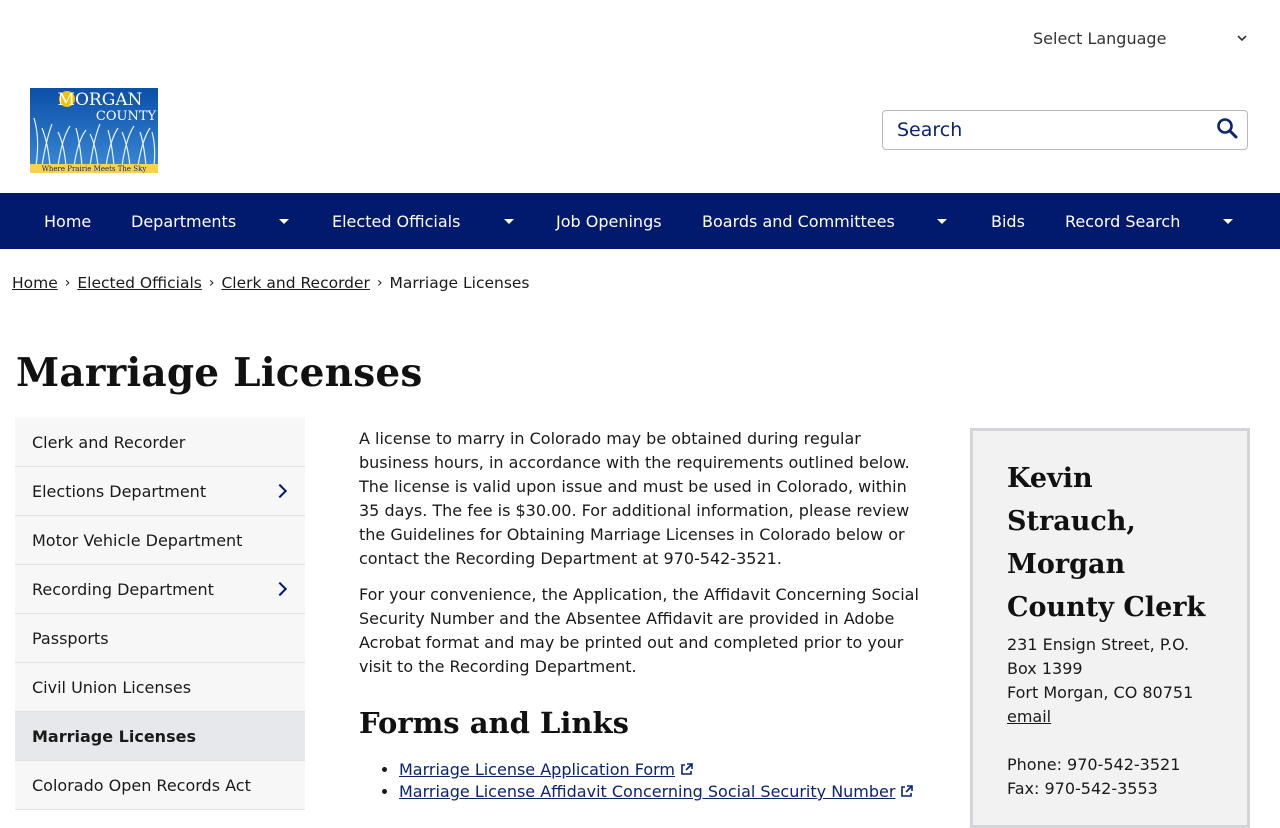  Describe the element at coordinates (1122, 221) in the screenshot. I see `nav-record-search: Record Search` at that location.